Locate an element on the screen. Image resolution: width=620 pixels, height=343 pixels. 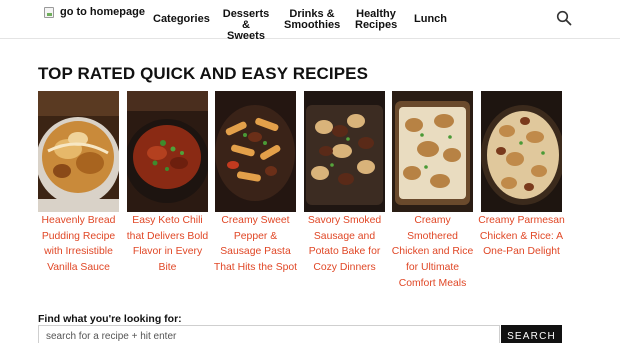
section-title: TOP RATED QUICK AND EASY RECIPES is located at coordinates (203, 73).